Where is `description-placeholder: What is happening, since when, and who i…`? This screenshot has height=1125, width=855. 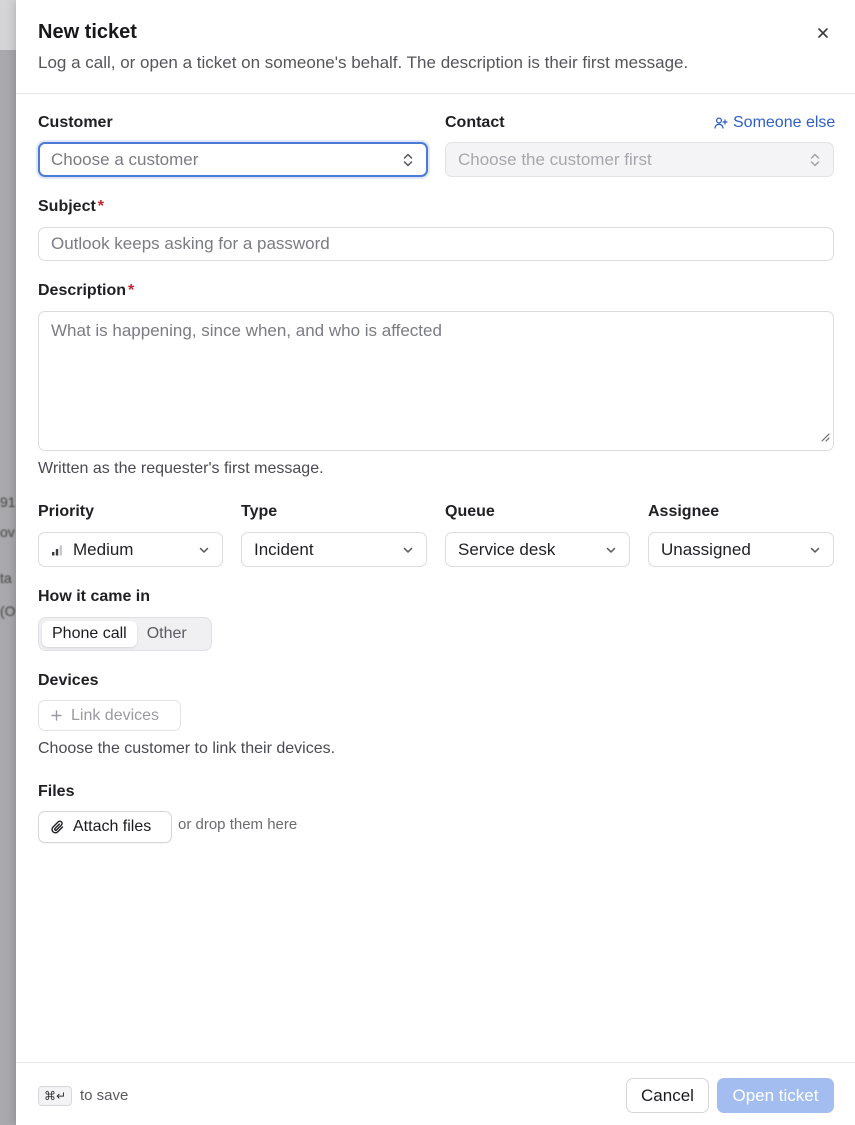 description-placeholder: What is happening, since when, and who i… is located at coordinates (246, 330).